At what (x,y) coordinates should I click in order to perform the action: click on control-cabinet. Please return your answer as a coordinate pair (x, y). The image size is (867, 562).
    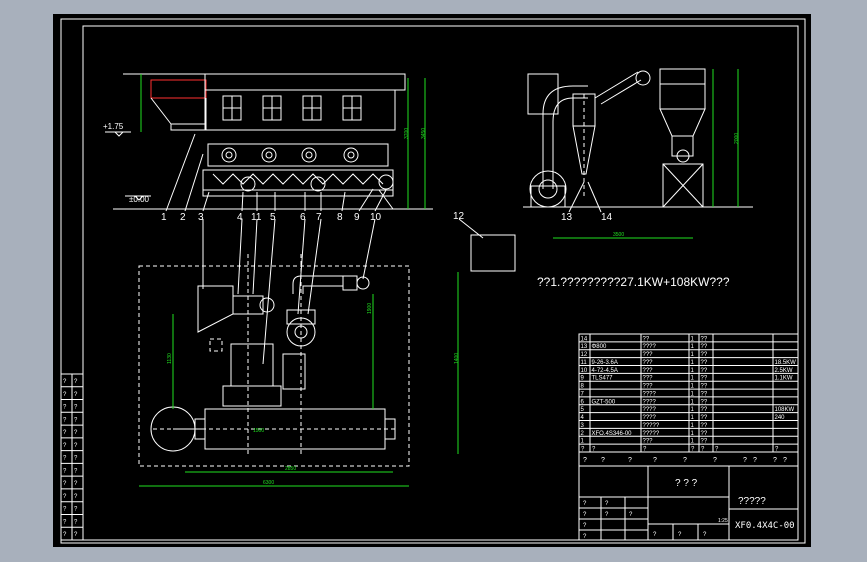
    Looking at the image, I should click on (493, 253).